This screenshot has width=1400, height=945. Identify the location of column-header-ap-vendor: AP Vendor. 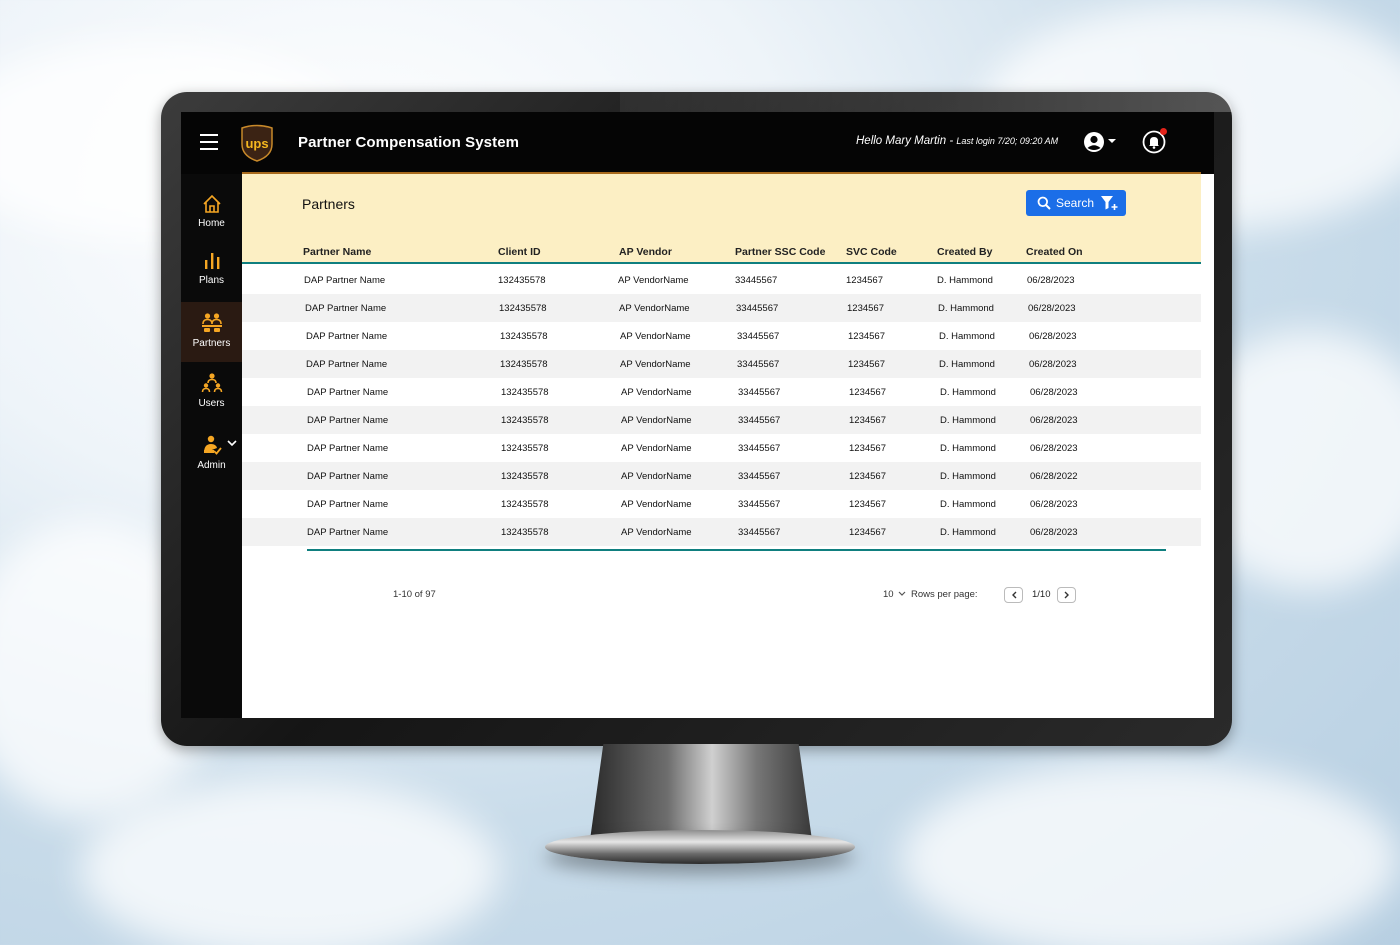
(645, 252).